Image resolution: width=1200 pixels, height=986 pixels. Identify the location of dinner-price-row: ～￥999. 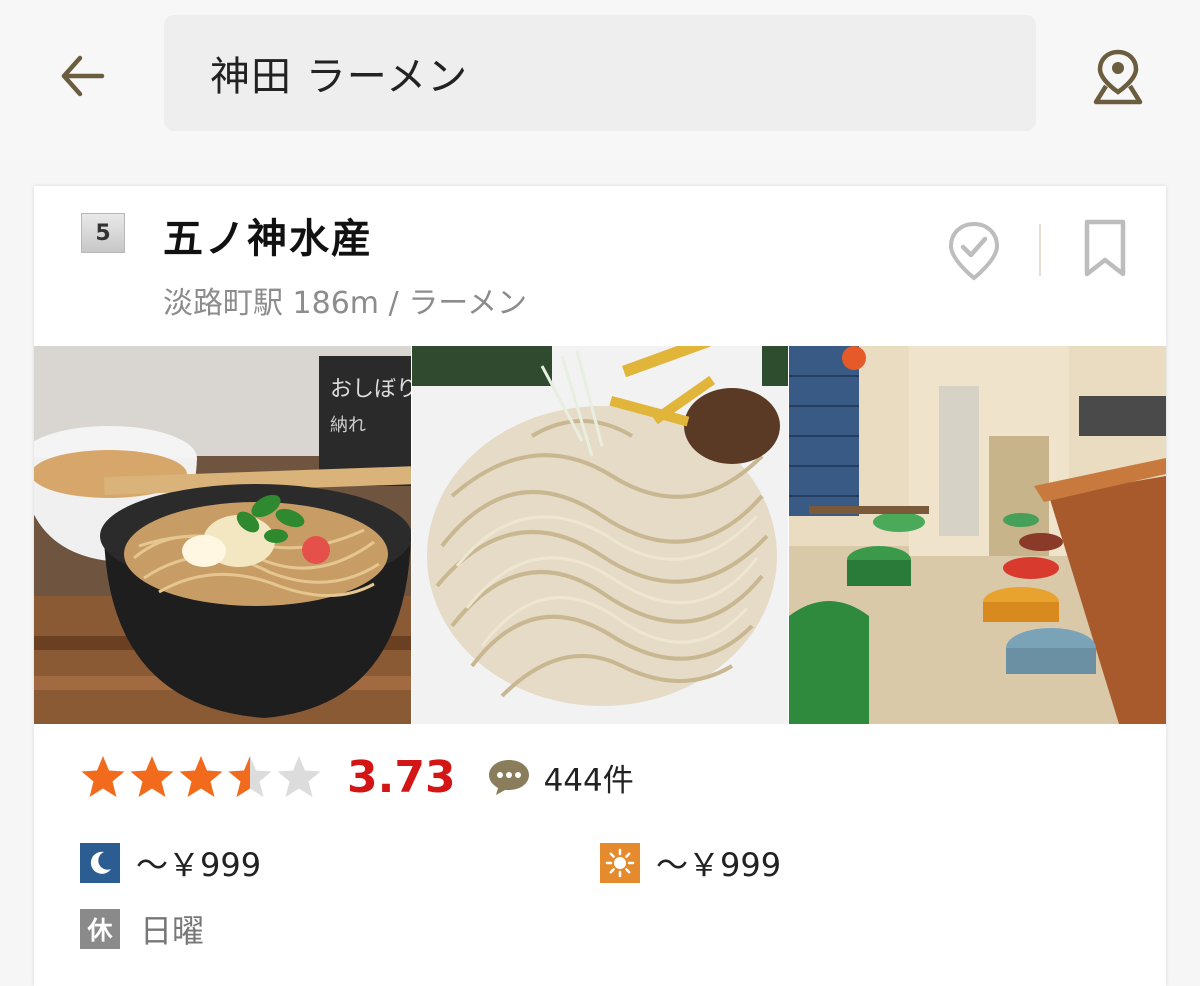
(170, 863).